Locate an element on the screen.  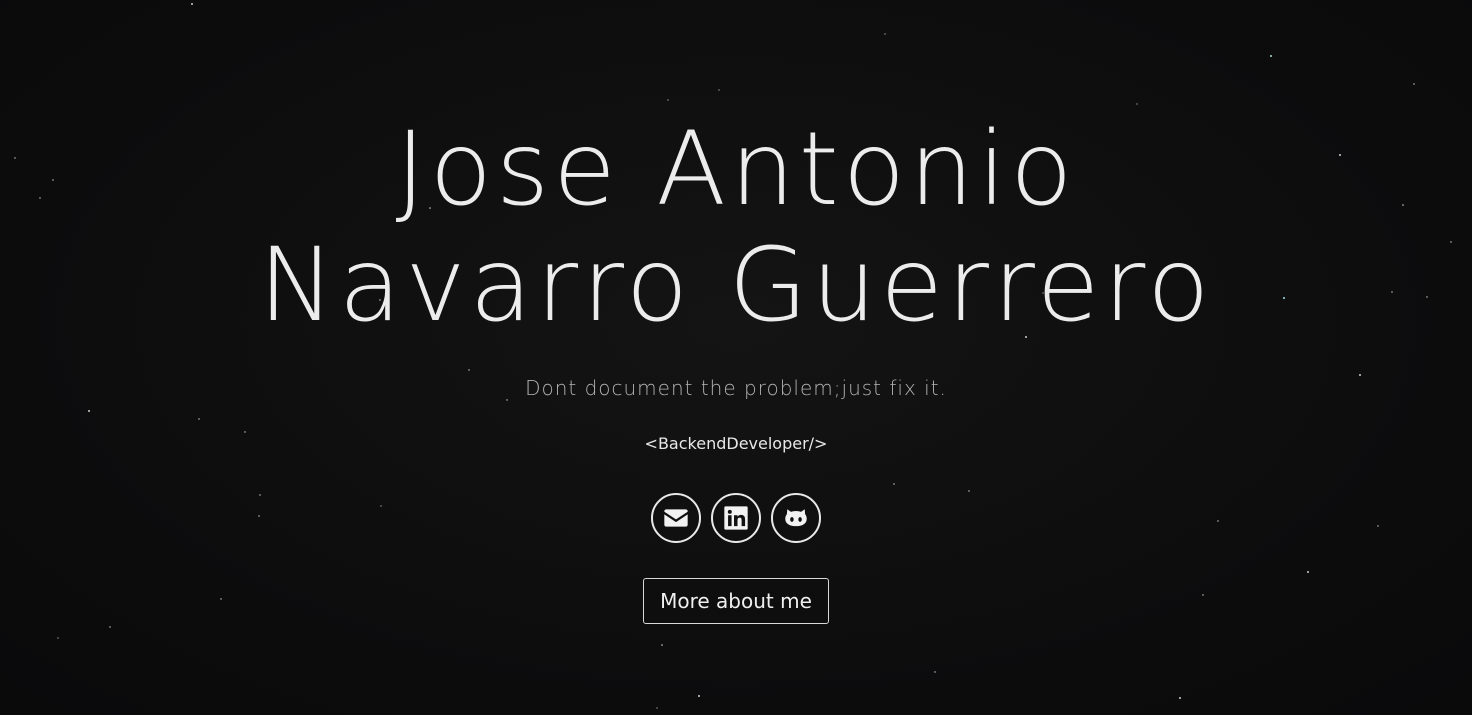
linkedin-icon is located at coordinates (736, 518).